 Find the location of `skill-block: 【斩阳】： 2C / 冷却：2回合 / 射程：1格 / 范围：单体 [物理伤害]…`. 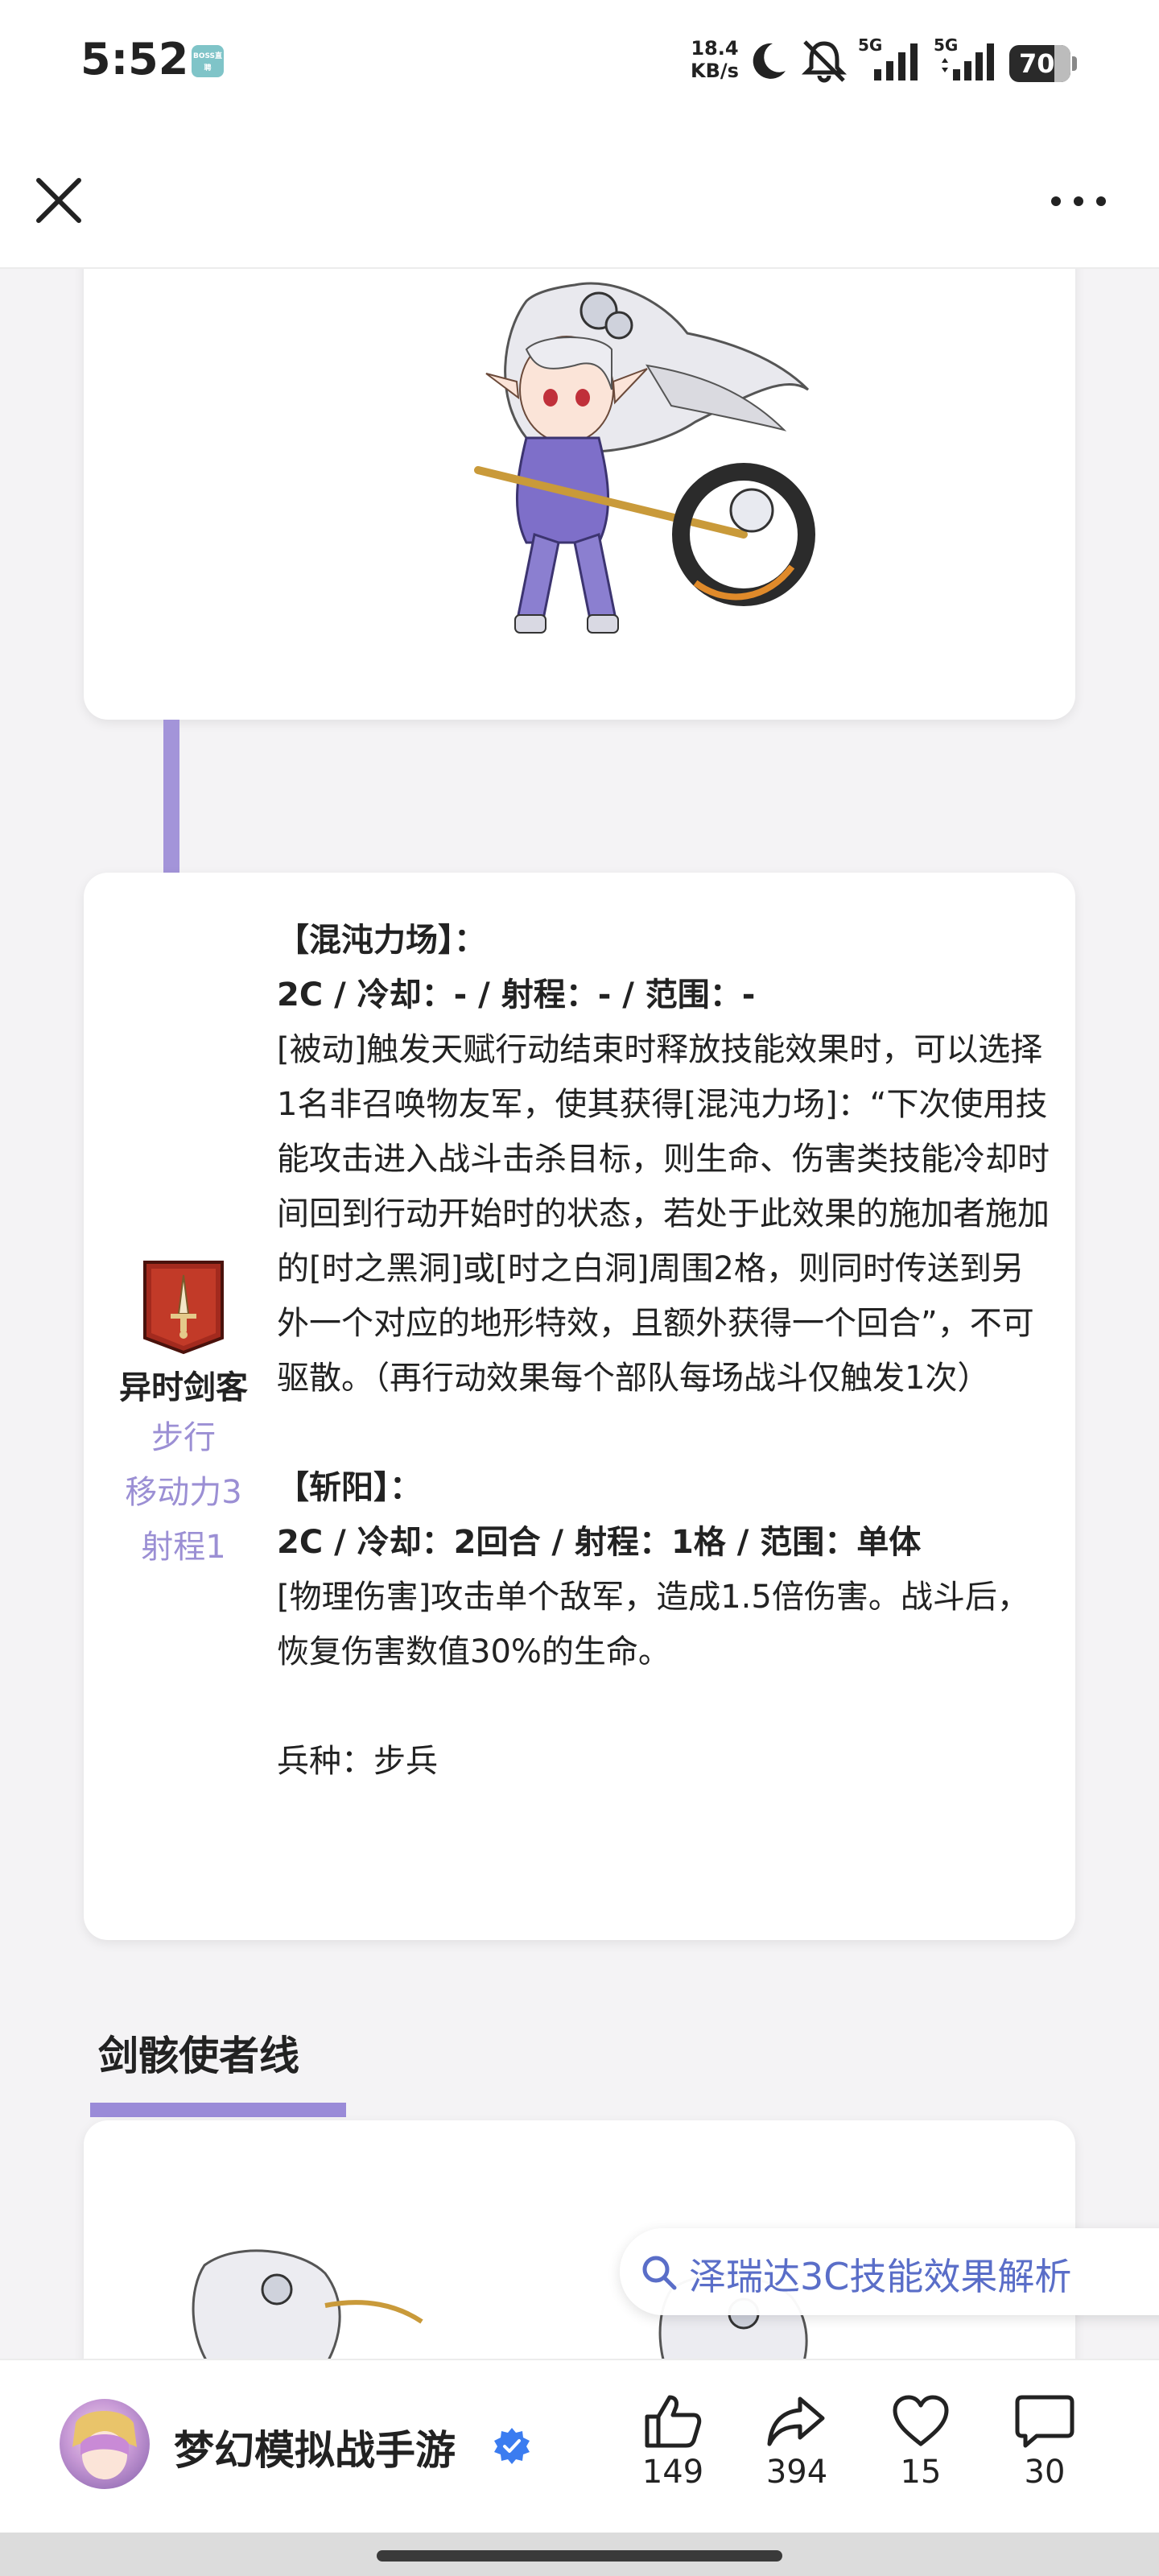

skill-block: 【斩阳】： 2C / 冷却：2回合 / 射程：1格 / 范围：单体 [物理伤害]… is located at coordinates (663, 1569).